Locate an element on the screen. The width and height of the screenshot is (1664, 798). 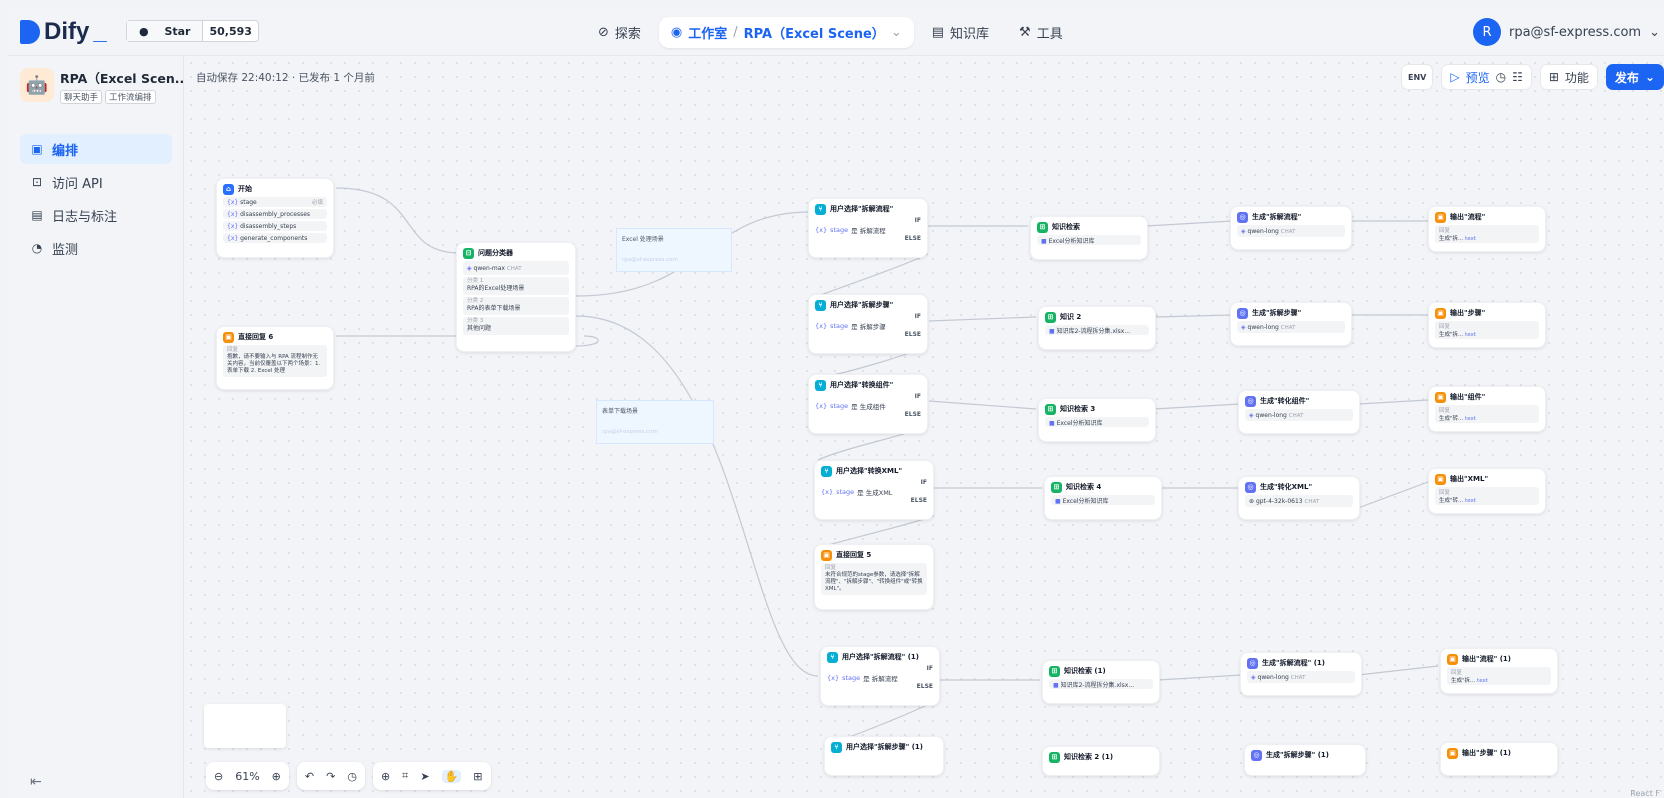
preview-button: 预览 is located at coordinates (1478, 77).